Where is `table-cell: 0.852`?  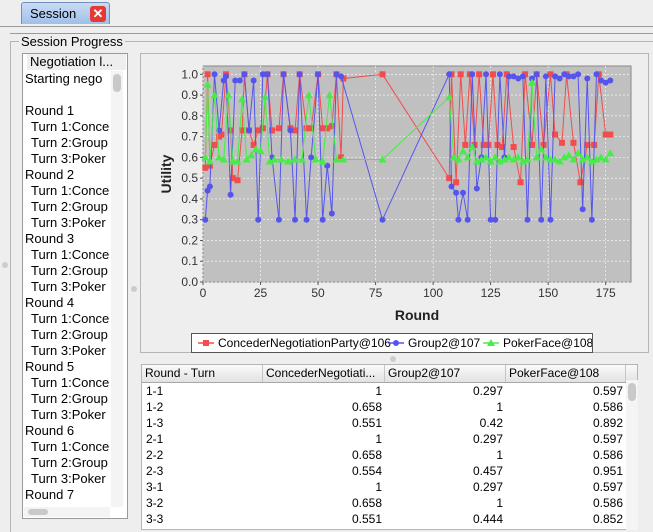
table-cell: 0.852 is located at coordinates (607, 519).